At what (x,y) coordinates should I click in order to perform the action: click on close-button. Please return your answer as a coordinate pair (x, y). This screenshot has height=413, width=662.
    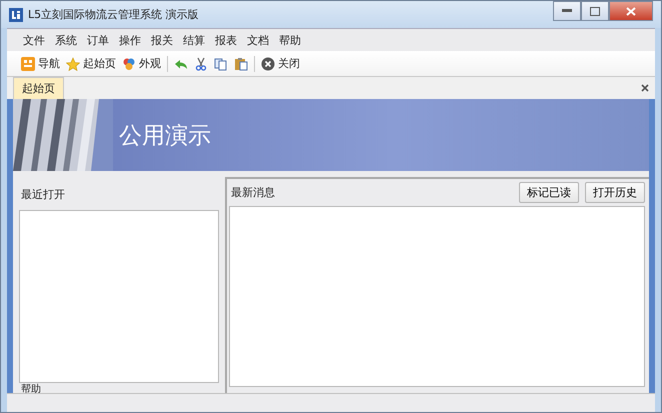
    Looking at the image, I should click on (631, 11).